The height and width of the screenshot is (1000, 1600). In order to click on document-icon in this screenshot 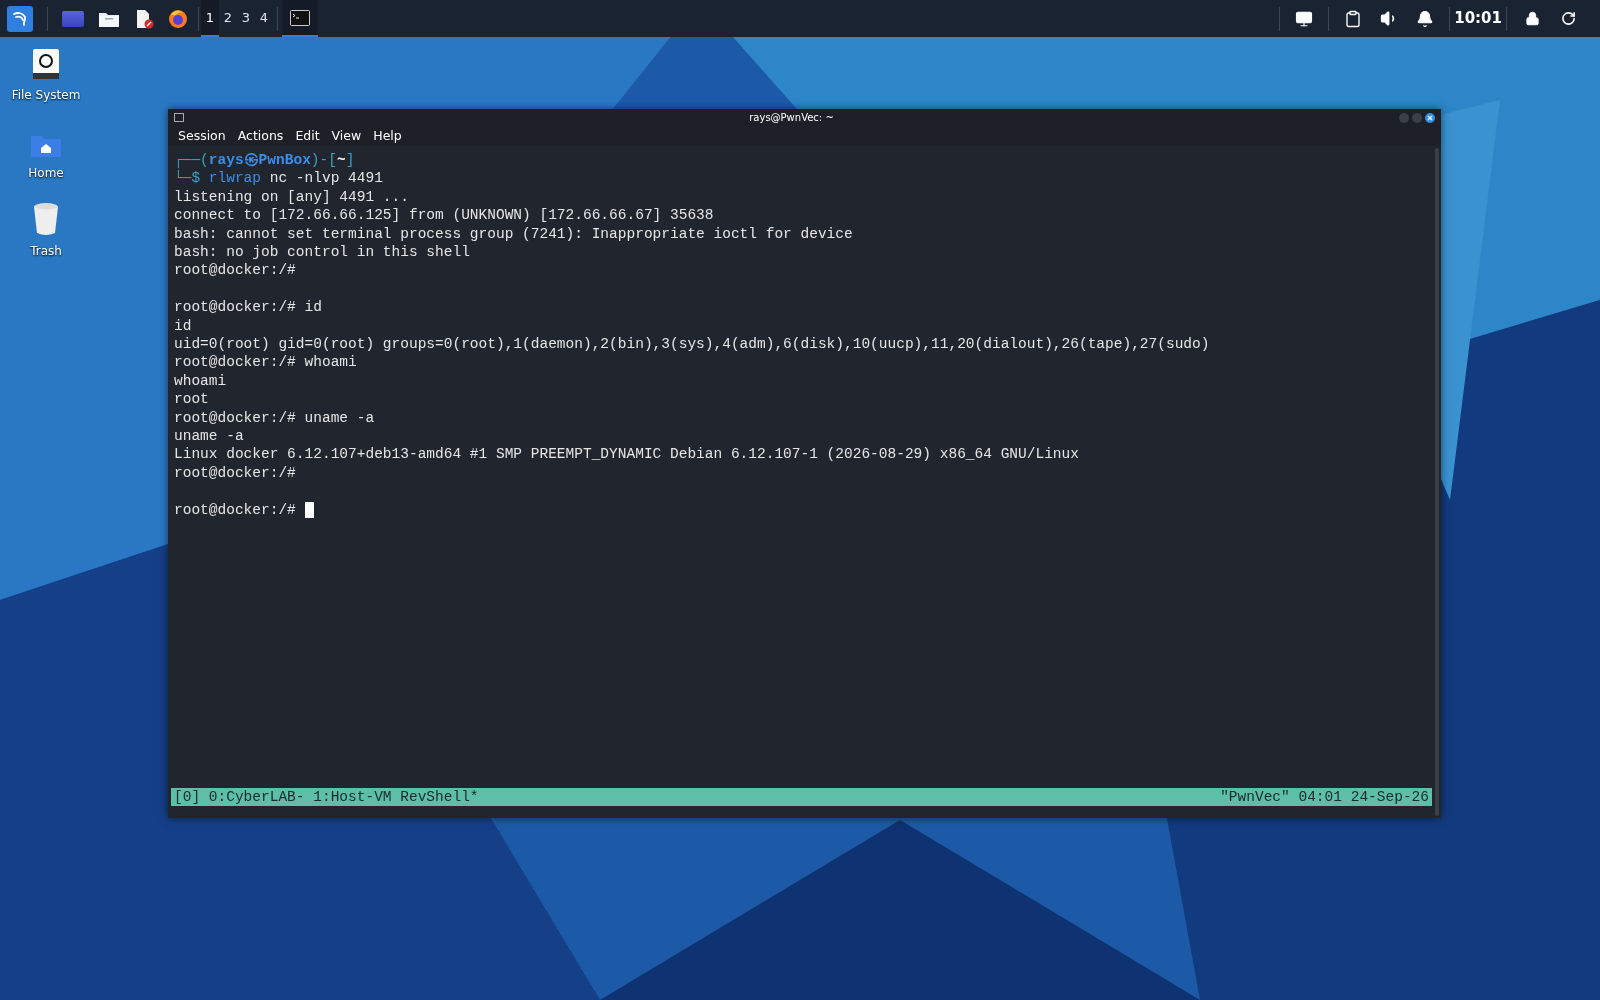, I will do `click(144, 18)`.